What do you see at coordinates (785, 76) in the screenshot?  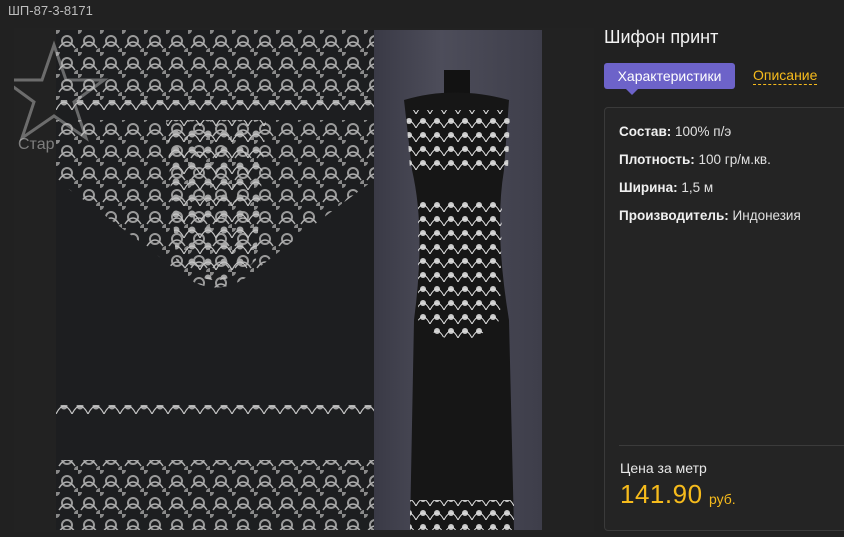 I see `tab-description: Описание` at bounding box center [785, 76].